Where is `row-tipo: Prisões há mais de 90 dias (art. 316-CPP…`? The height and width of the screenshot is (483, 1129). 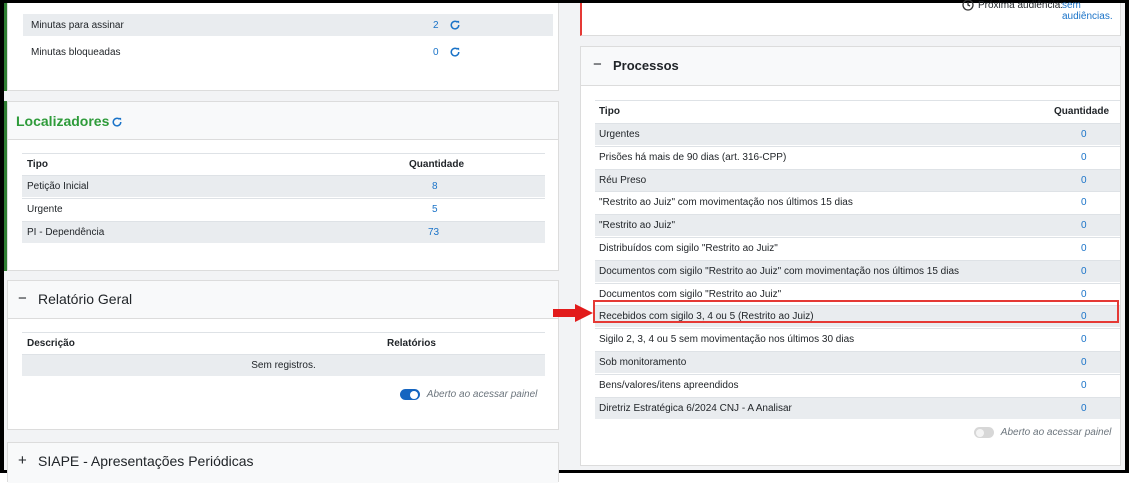 row-tipo: Prisões há mais de 90 dias (art. 316-CPP… is located at coordinates (693, 157).